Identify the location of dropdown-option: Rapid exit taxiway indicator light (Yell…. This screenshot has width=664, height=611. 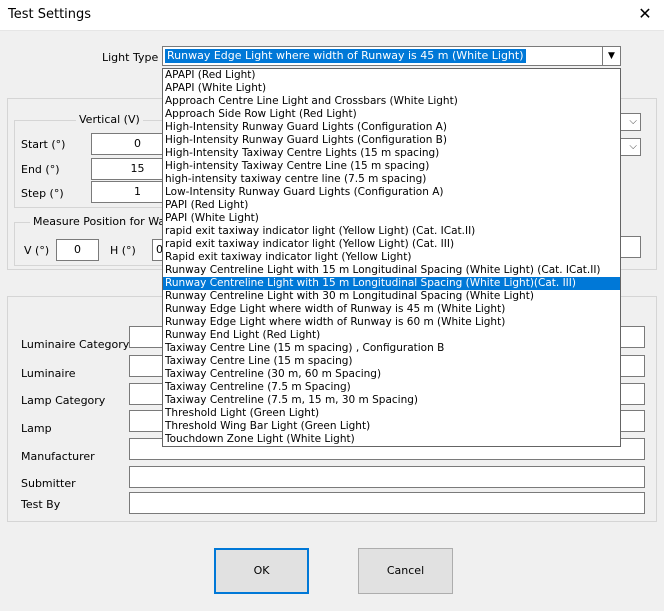
(391, 257).